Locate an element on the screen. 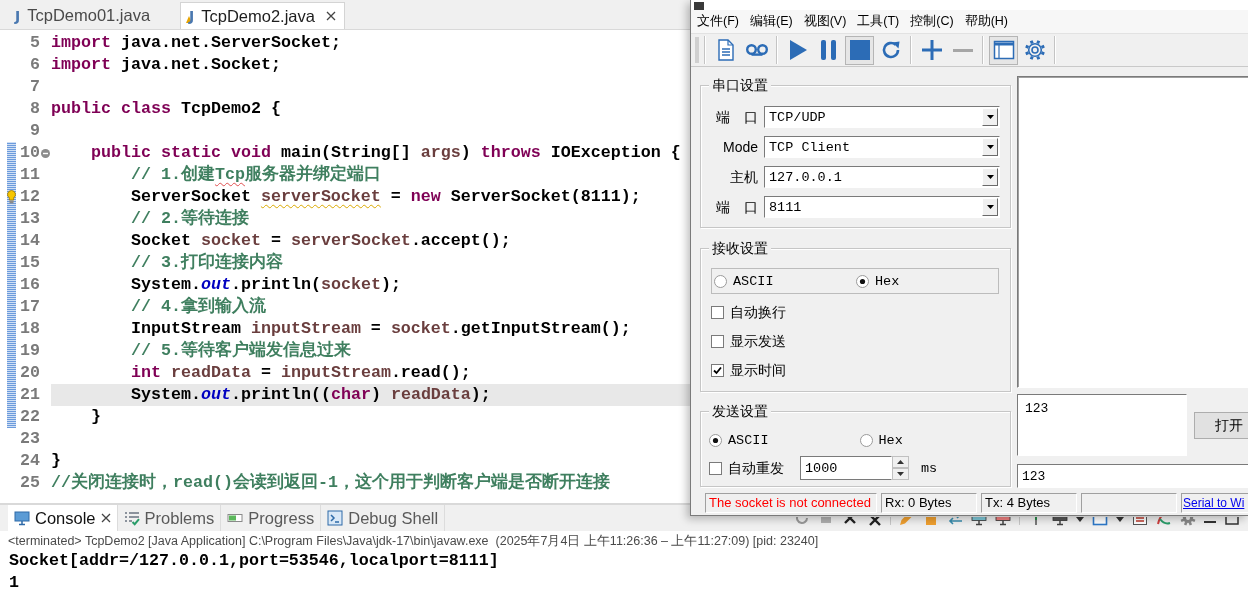  code-line: import java.net.ServerSocket; is located at coordinates (196, 43).